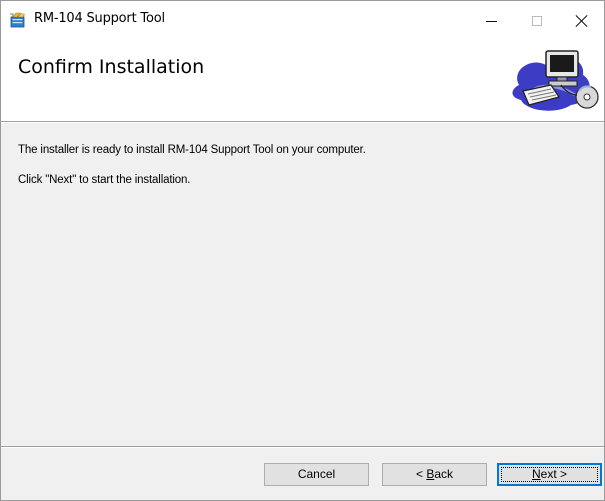  What do you see at coordinates (104, 180) in the screenshot?
I see `instruction-message: Click "Next" to start the installation.` at bounding box center [104, 180].